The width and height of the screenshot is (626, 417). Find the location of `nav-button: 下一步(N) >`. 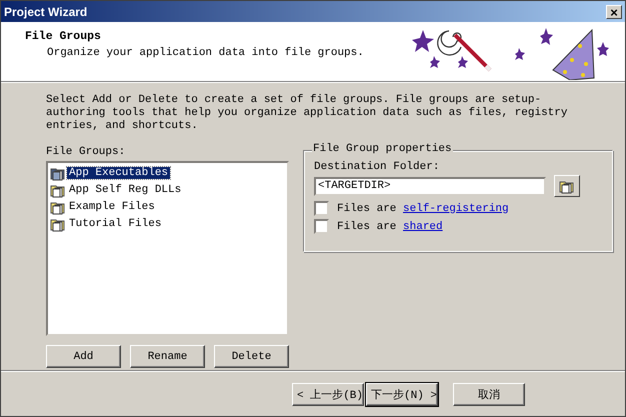

nav-button: 下一步(N) > is located at coordinates (402, 394).